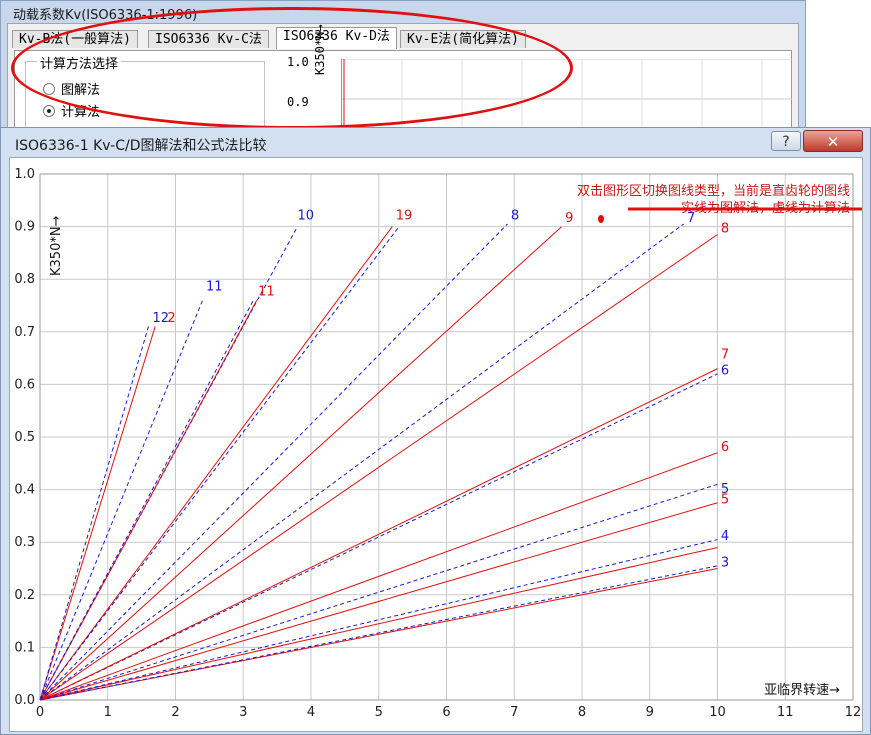  I want to click on series-label: 5, so click(725, 499).